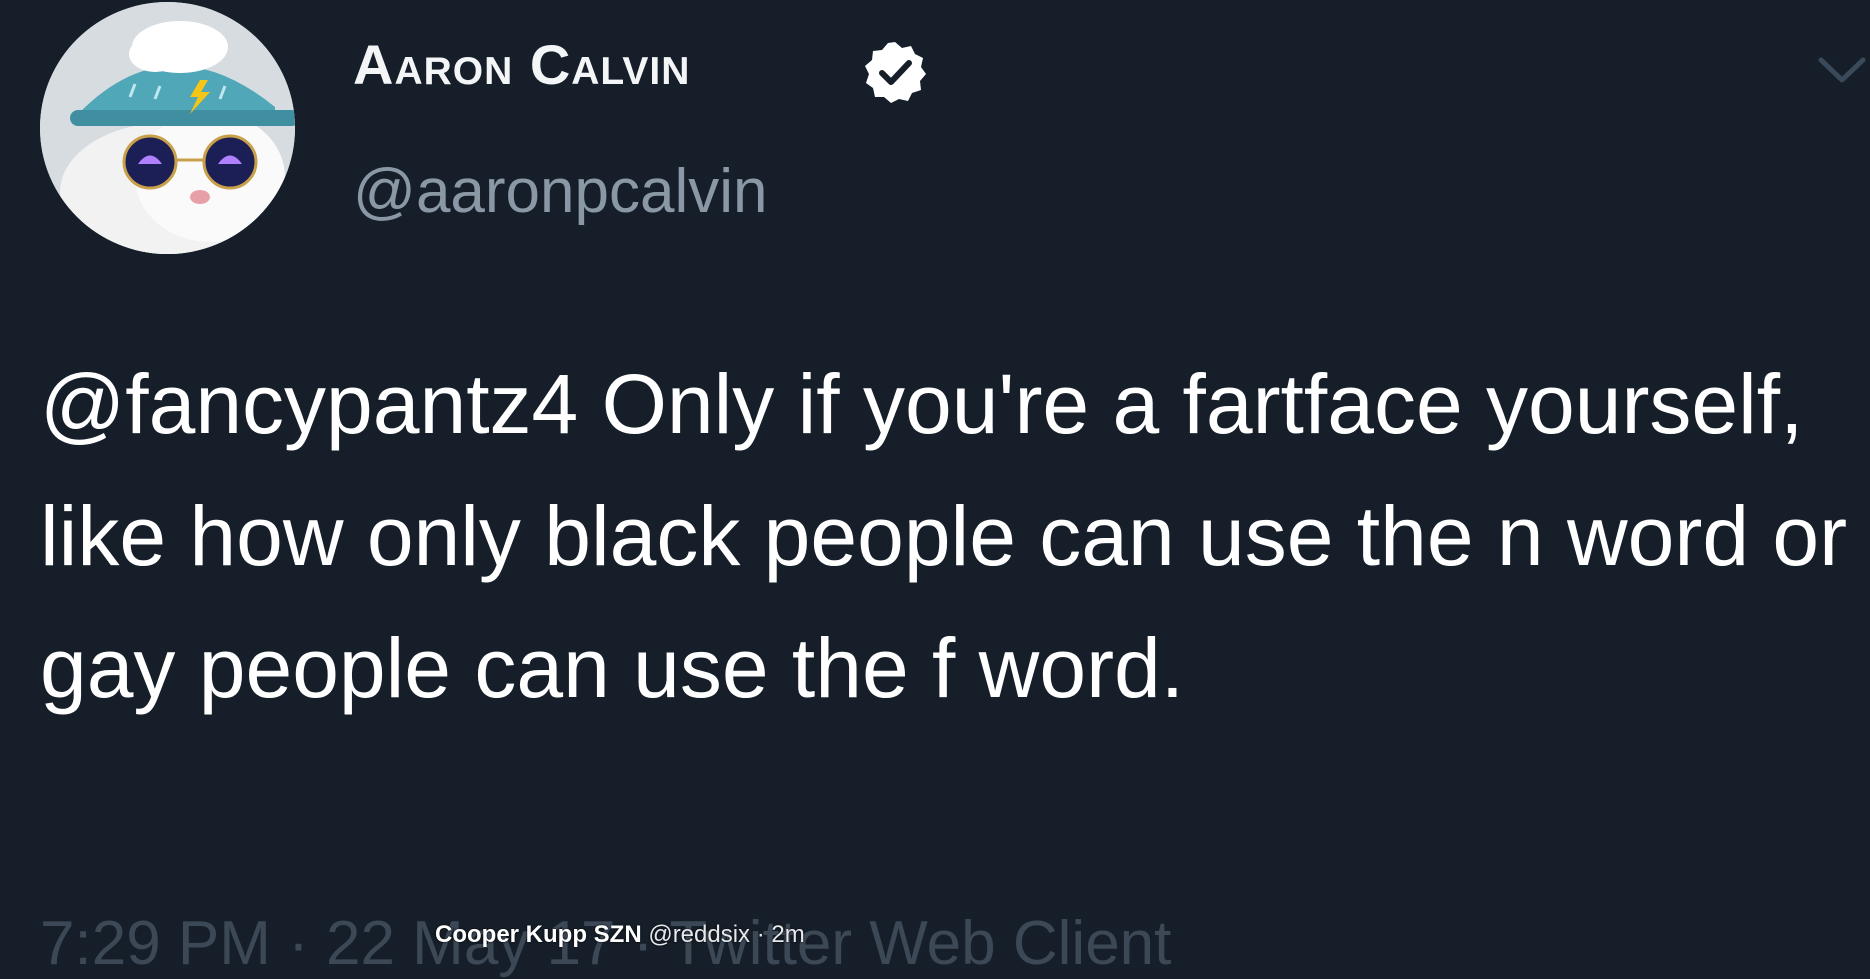 Image resolution: width=1870 pixels, height=979 pixels. Describe the element at coordinates (521, 64) in the screenshot. I see `display-name: Aaron Calvin` at that location.